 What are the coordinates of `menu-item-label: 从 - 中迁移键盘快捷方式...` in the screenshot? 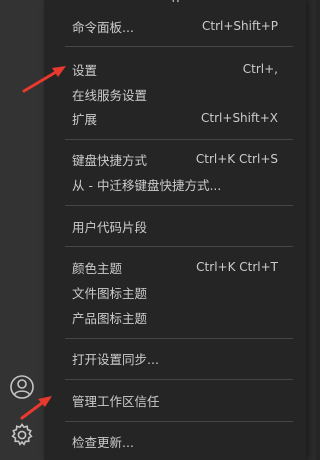 It's located at (147, 185).